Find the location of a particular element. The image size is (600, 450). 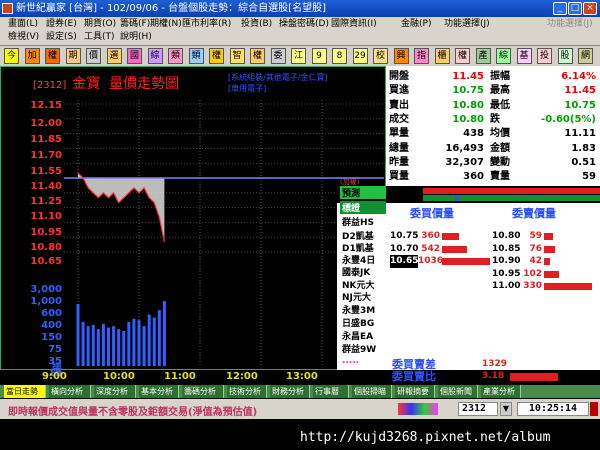

alert-icon is located at coordinates (594, 409).